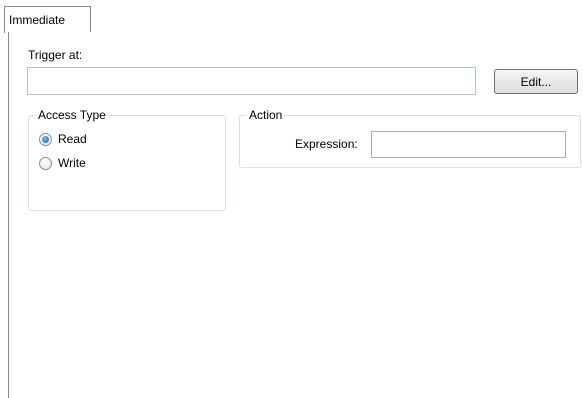 Image resolution: width=583 pixels, height=398 pixels. What do you see at coordinates (468, 144) in the screenshot?
I see `expression-input` at bounding box center [468, 144].